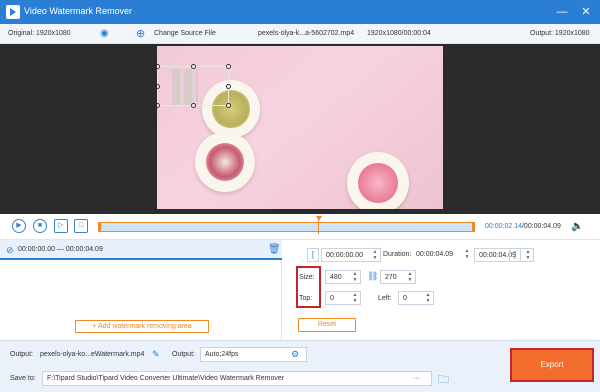 The image size is (600, 392). Describe the element at coordinates (319, 218) in the screenshot. I see `playhead` at that location.